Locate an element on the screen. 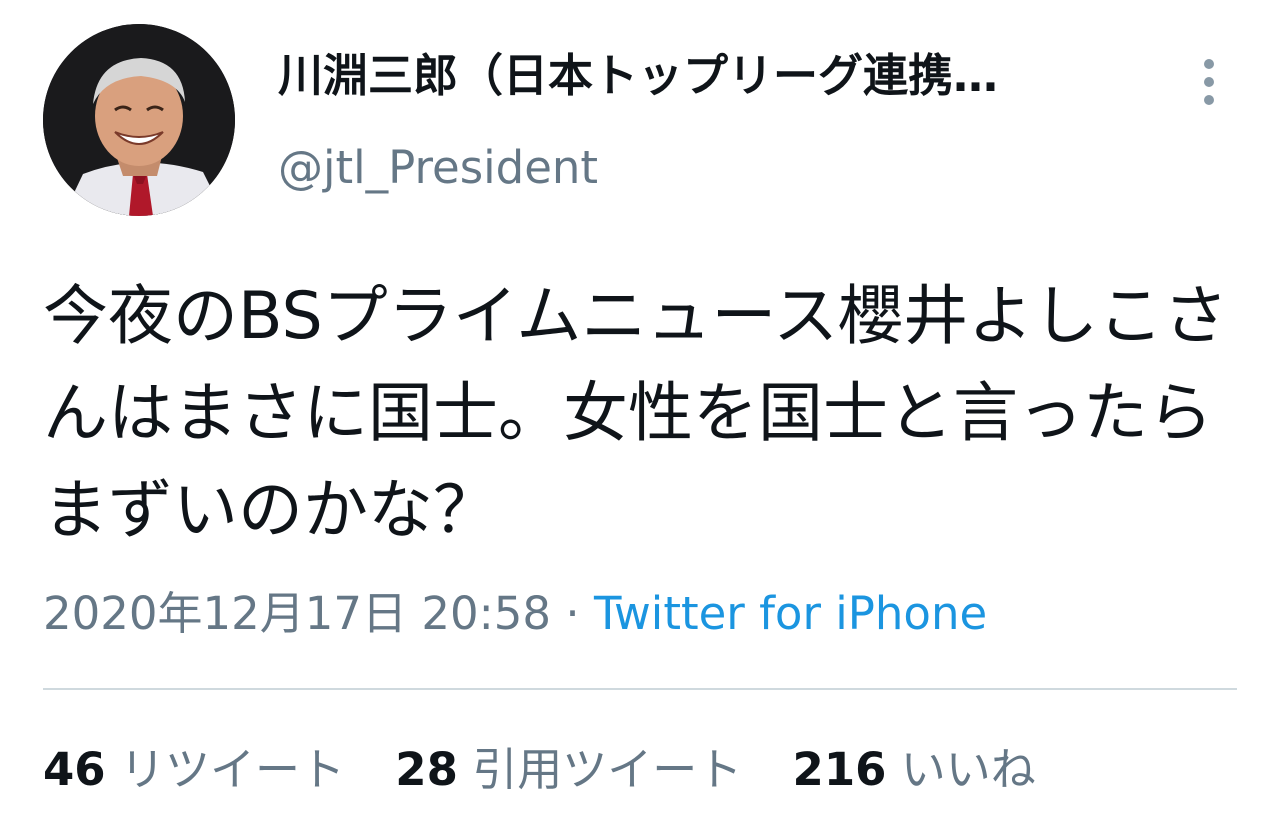  retweets-count: 46 is located at coordinates (74, 769).